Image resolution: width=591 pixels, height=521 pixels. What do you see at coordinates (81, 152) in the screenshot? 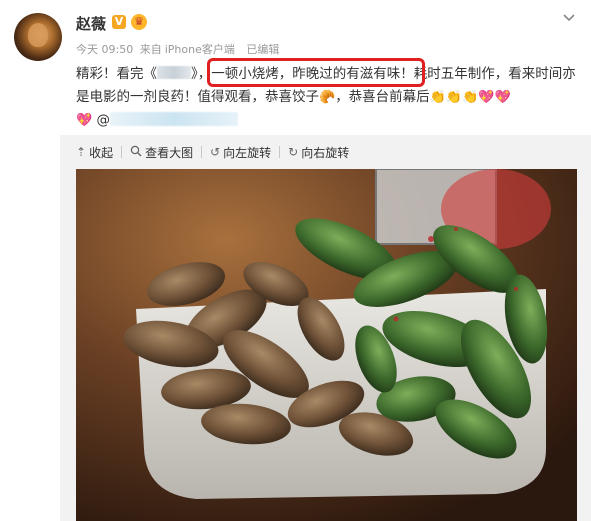
I see `arrow-up-icon: ⇡` at bounding box center [81, 152].